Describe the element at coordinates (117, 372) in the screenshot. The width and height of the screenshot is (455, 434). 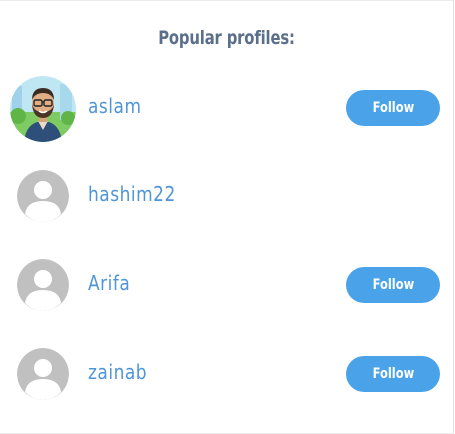
I see `profile-username: zainab` at that location.